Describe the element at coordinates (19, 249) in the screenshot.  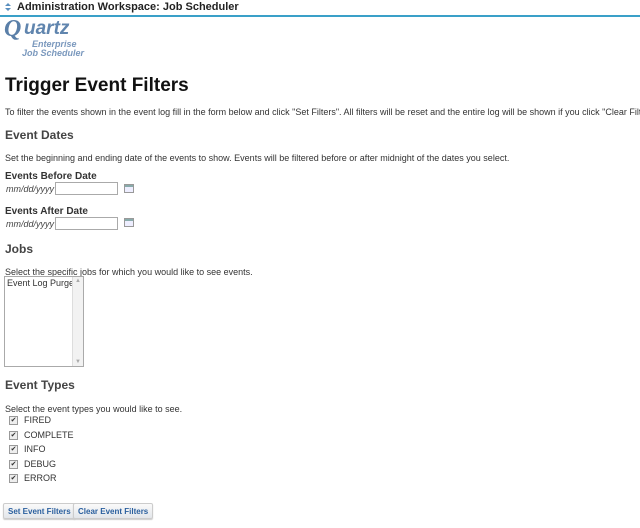
I see `jobs-heading: Jobs` at that location.